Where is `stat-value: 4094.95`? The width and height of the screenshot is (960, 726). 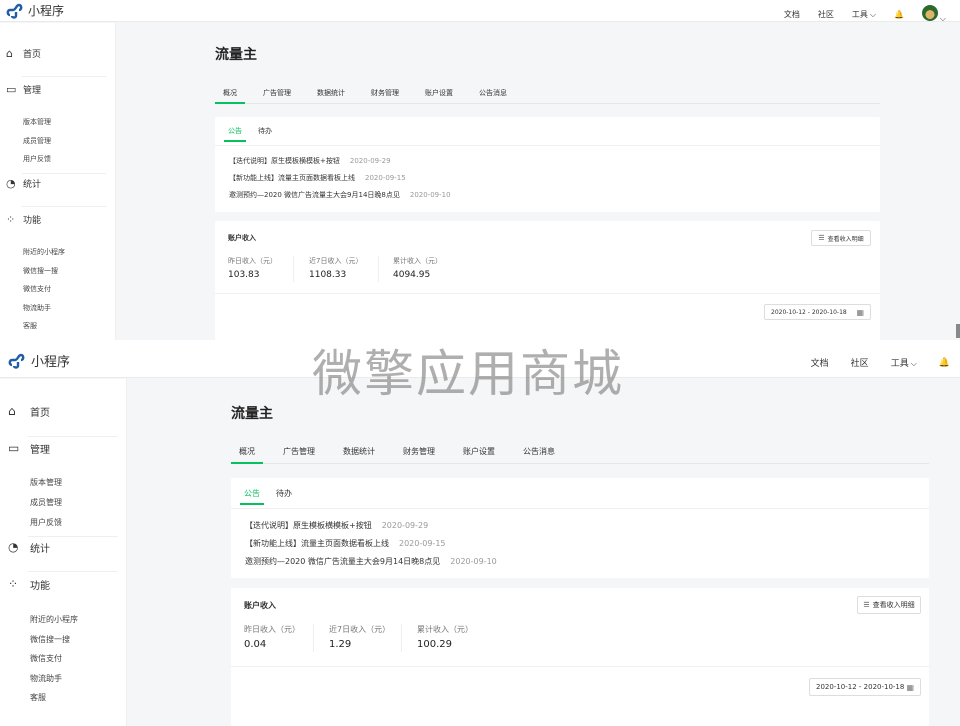 stat-value: 4094.95 is located at coordinates (412, 275).